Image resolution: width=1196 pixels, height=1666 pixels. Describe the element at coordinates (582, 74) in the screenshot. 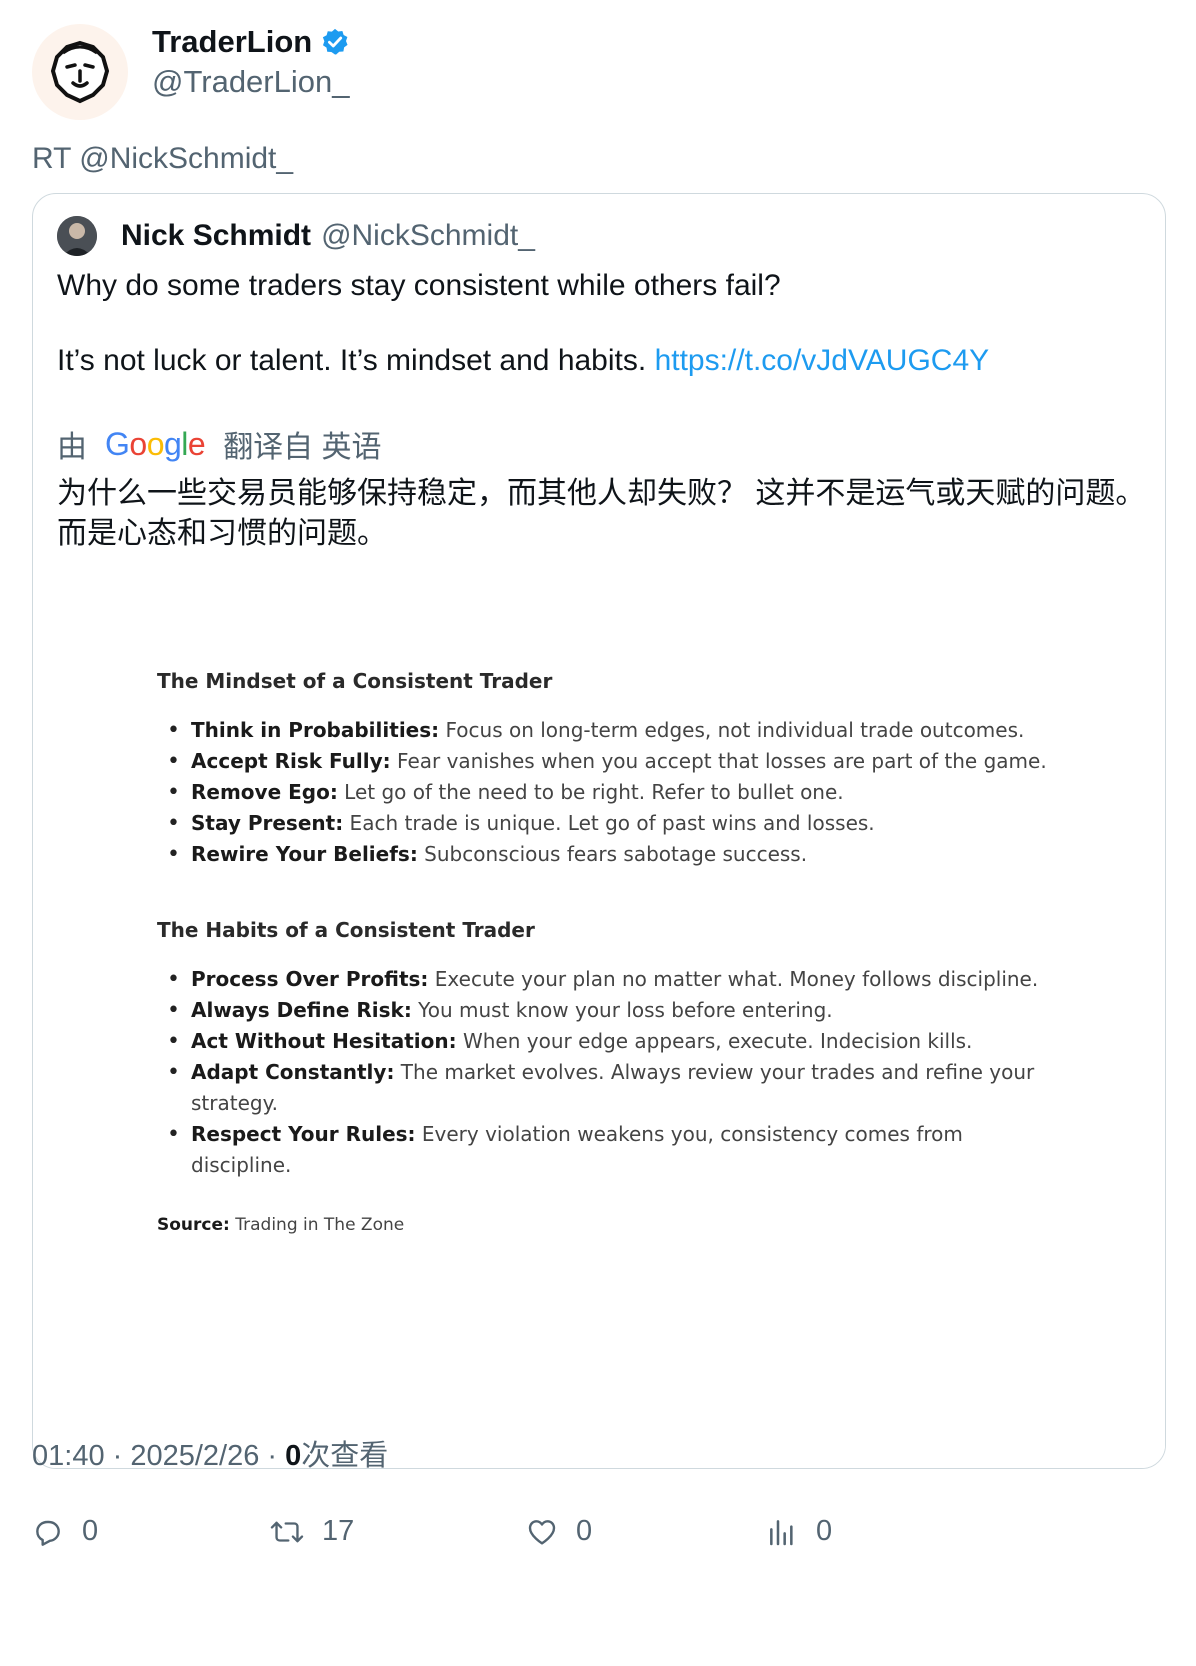

I see `tweet-header: TraderLion @TraderLion_` at that location.